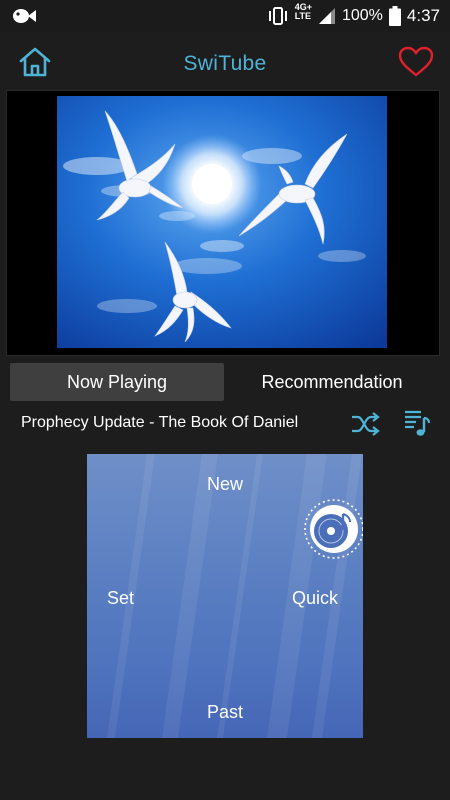 Image resolution: width=450 pixels, height=800 pixels. I want to click on status-right: 4G+ LTE 100% 4:37, so click(353, 16).